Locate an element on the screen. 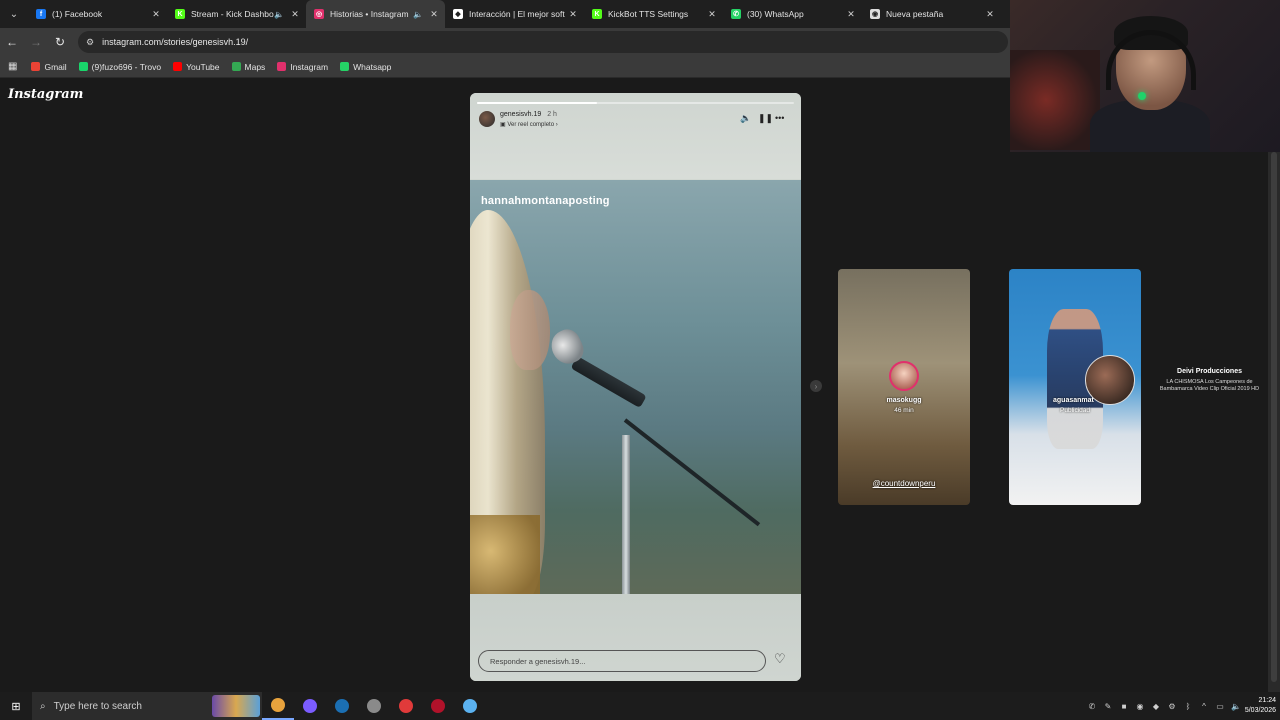 Image resolution: width=1280 pixels, height=720 pixels. story-time: 2 h is located at coordinates (552, 114).